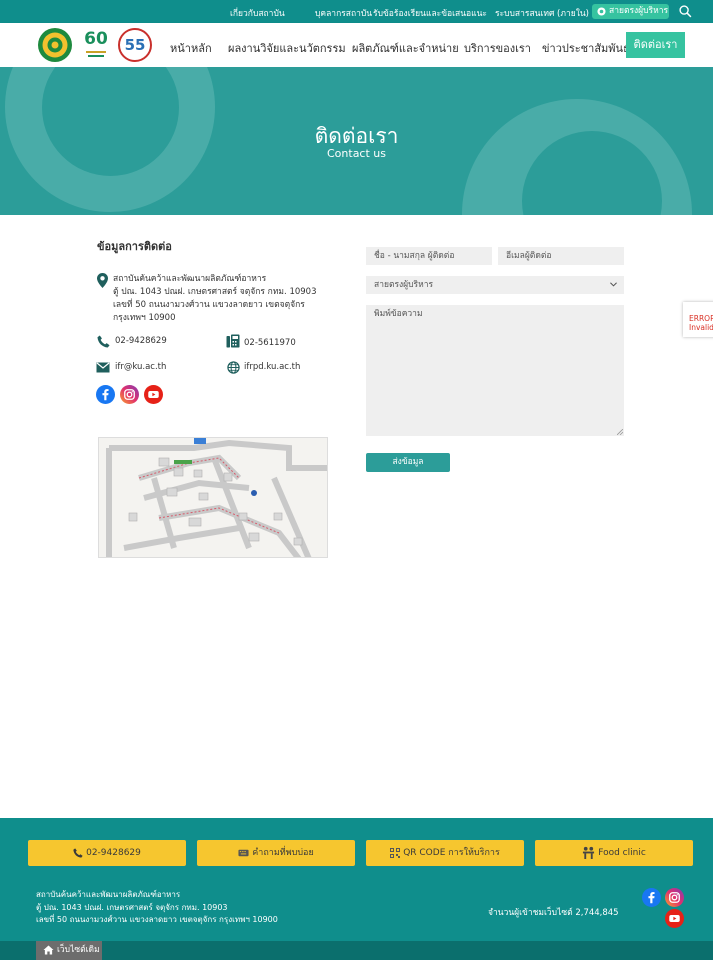 This screenshot has width=713, height=960. What do you see at coordinates (233, 367) in the screenshot?
I see `globe-icon` at bounding box center [233, 367].